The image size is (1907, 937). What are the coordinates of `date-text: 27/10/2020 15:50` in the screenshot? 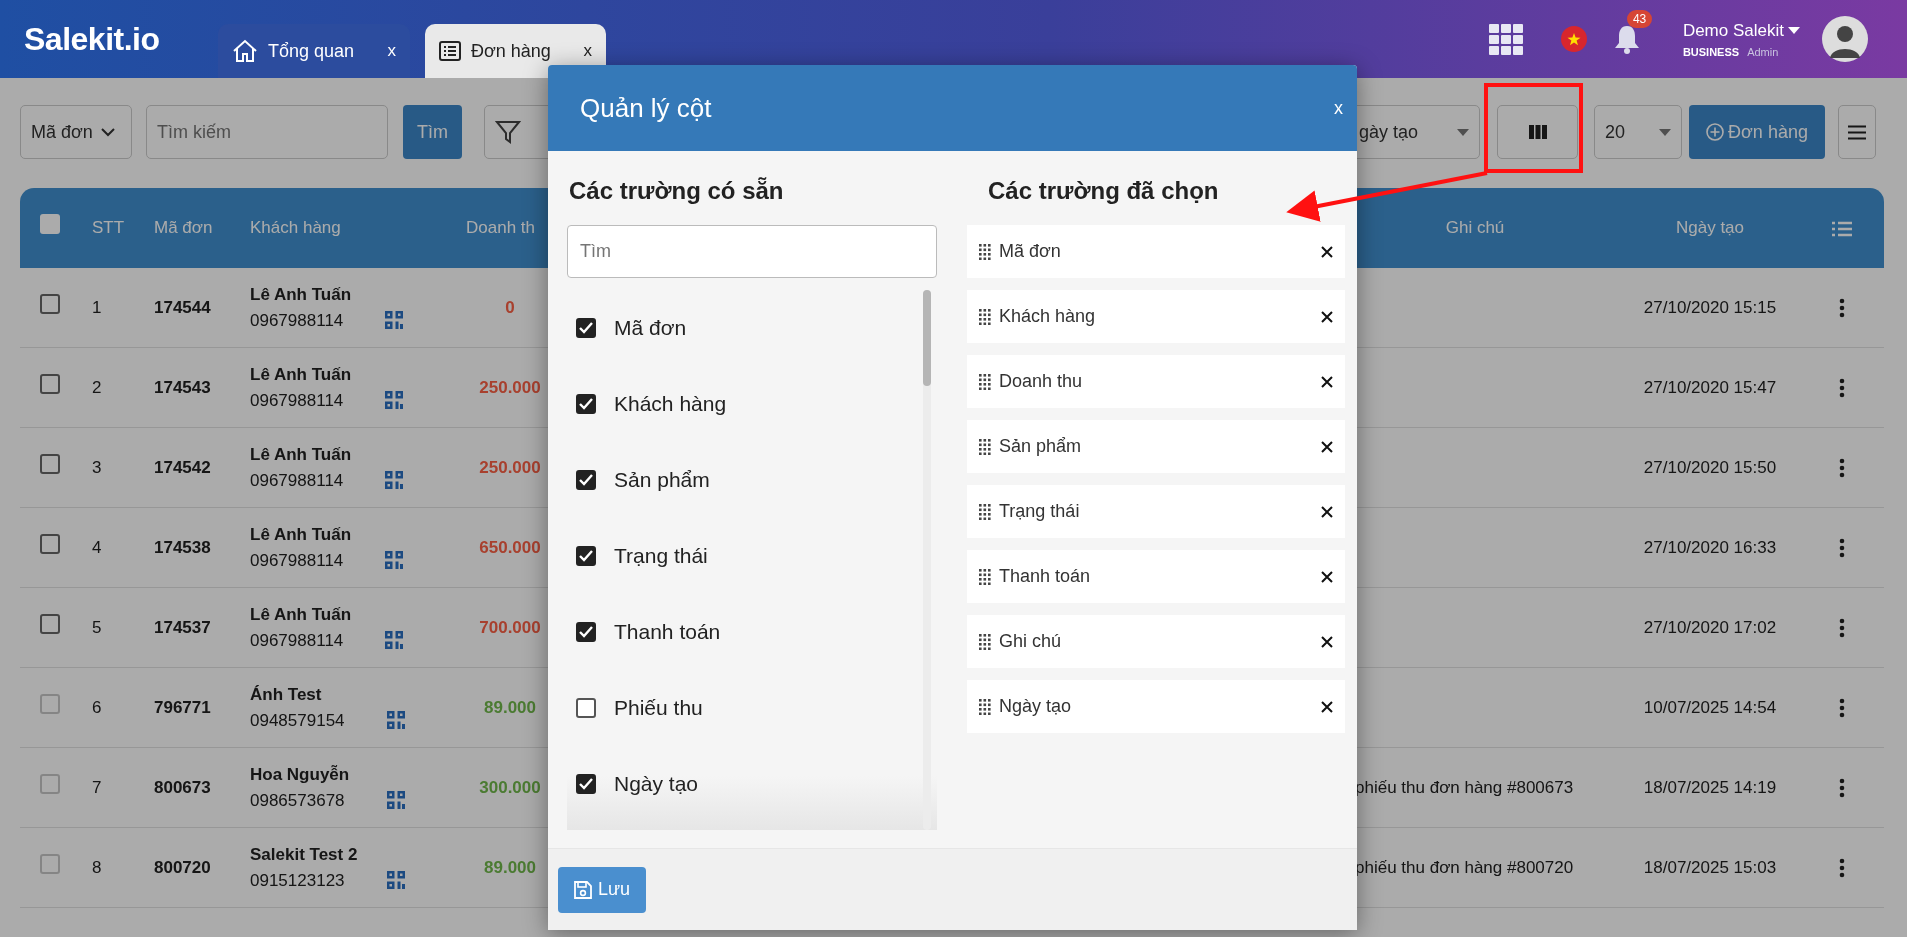 It's located at (1710, 467).